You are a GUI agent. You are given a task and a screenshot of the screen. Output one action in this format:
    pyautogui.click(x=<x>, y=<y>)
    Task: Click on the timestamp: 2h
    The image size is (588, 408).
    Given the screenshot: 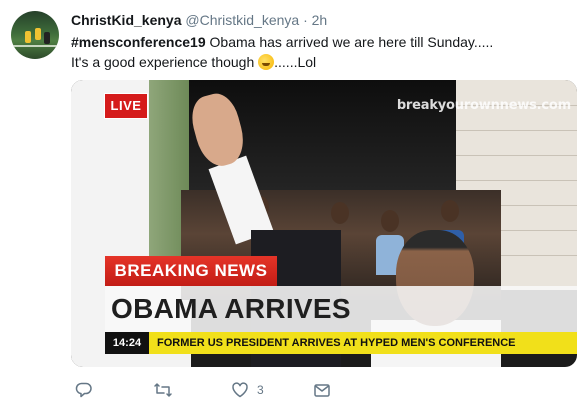 What is the action you would take?
    pyautogui.click(x=320, y=20)
    